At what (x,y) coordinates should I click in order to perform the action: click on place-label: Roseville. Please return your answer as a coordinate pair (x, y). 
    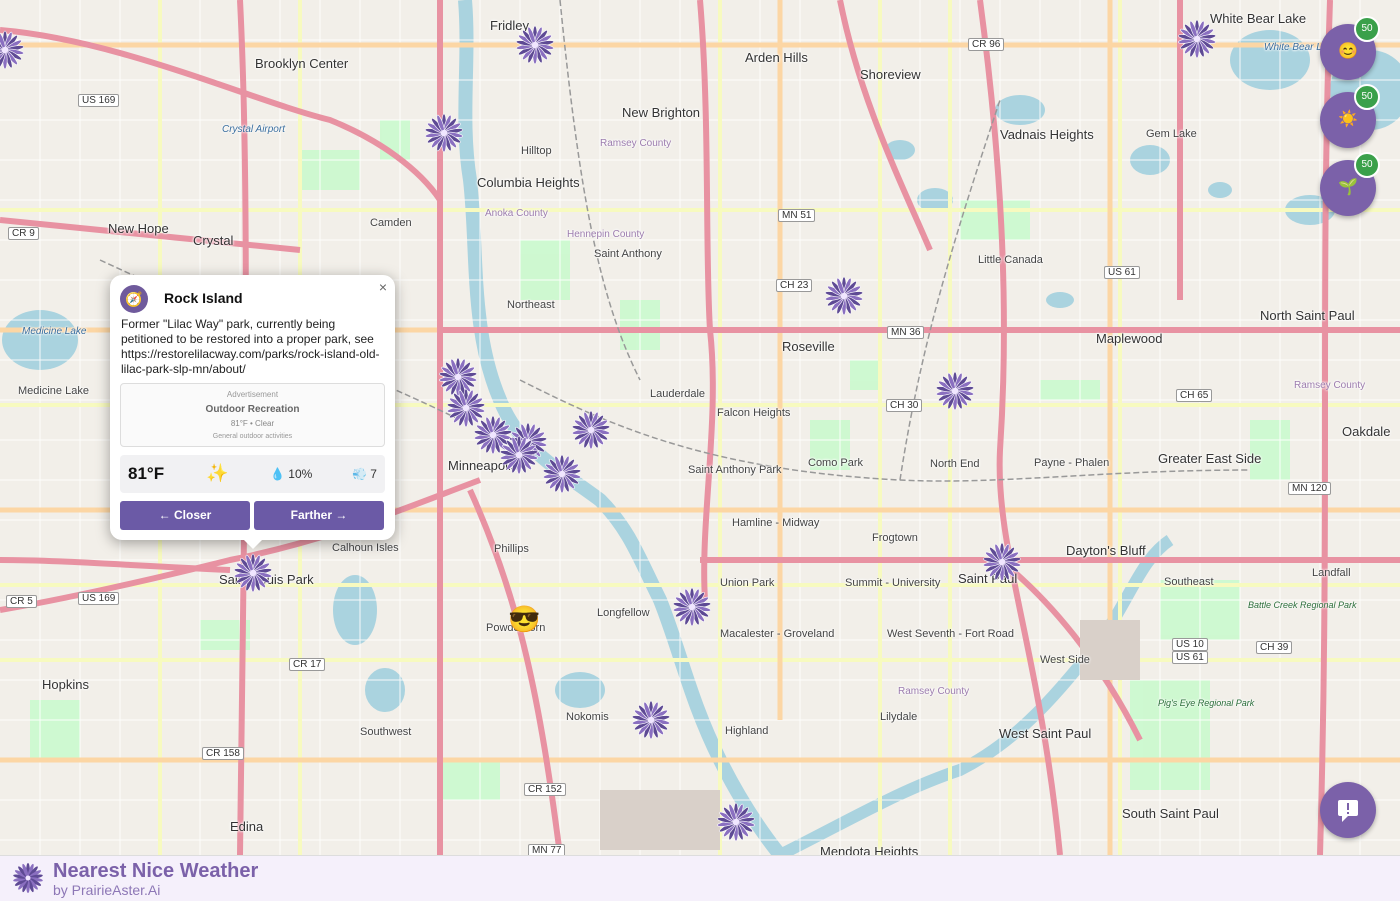
    Looking at the image, I should click on (808, 346).